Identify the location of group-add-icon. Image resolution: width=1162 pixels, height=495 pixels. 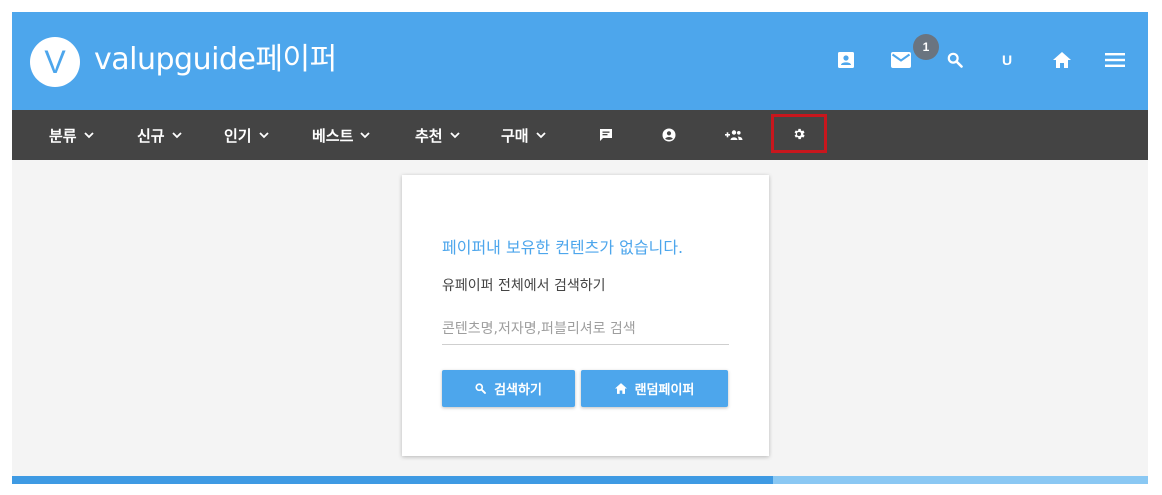
(734, 135).